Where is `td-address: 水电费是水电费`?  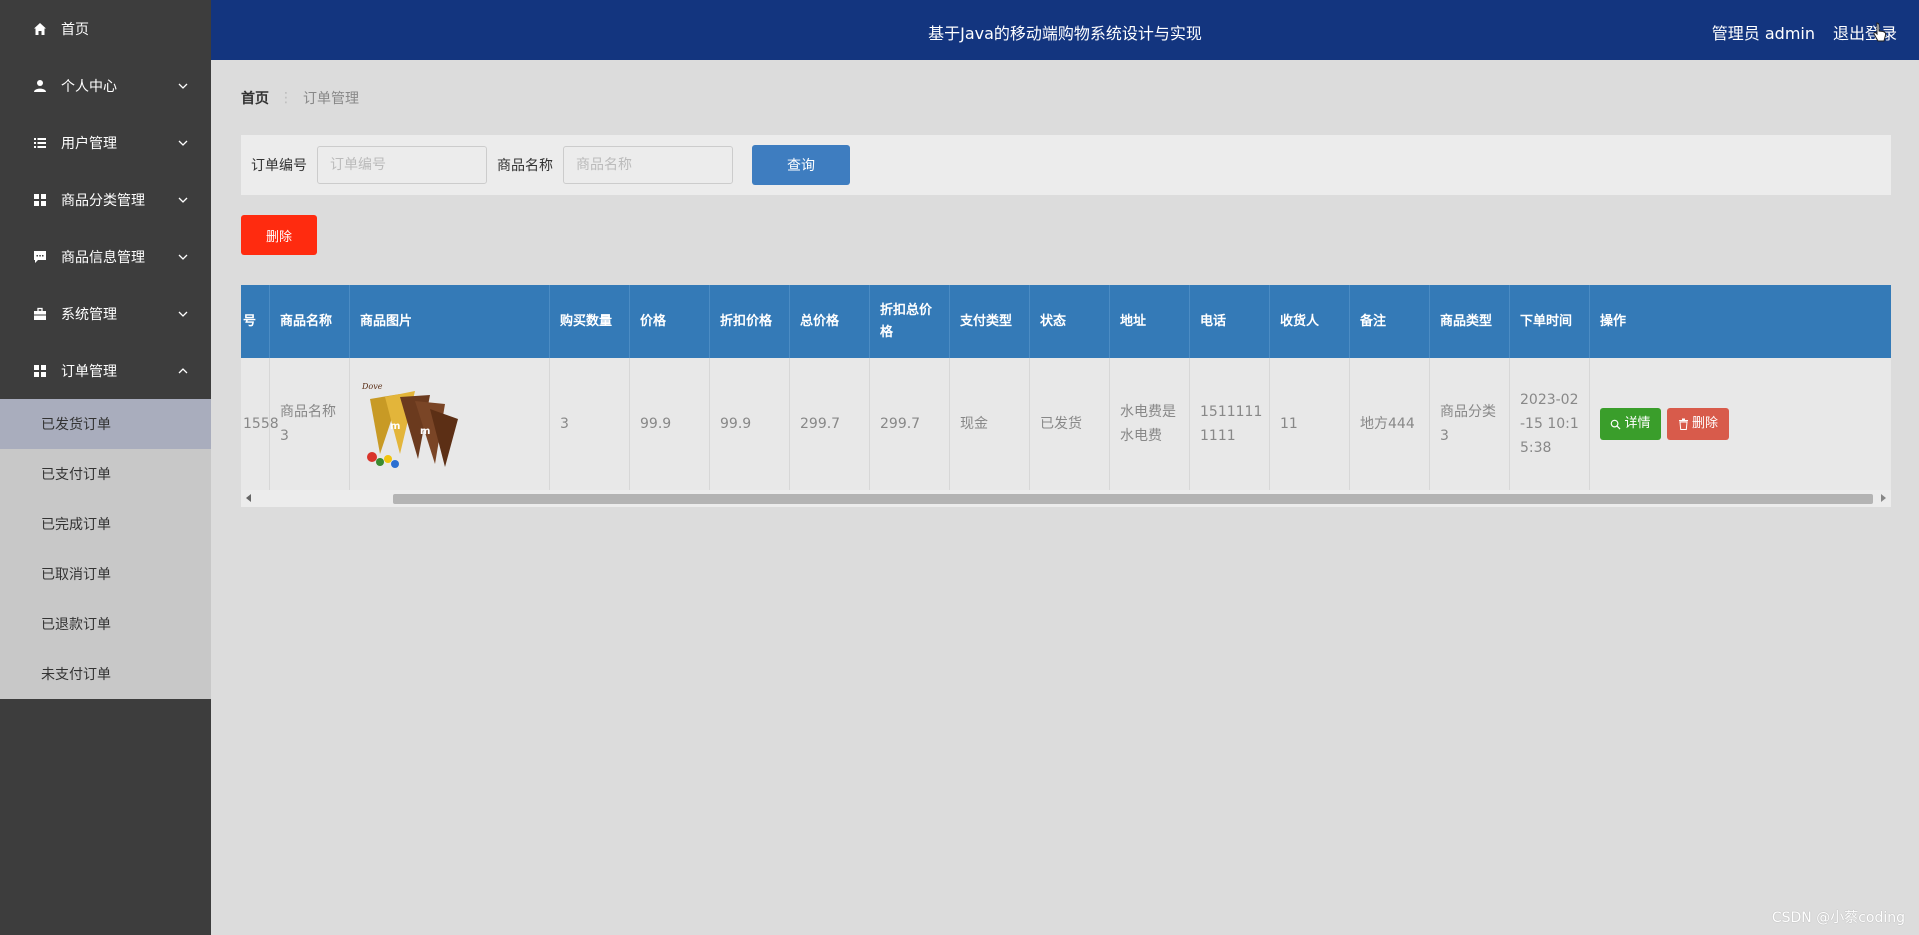
td-address: 水电费是水电费 is located at coordinates (1150, 424).